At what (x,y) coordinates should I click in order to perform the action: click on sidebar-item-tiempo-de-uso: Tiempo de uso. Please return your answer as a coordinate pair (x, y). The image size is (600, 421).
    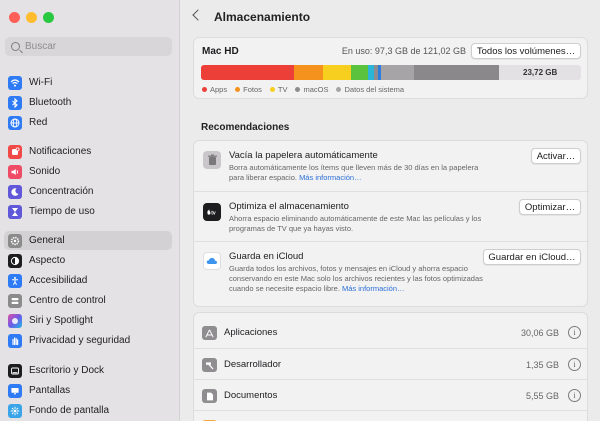
    Looking at the image, I should click on (88, 211).